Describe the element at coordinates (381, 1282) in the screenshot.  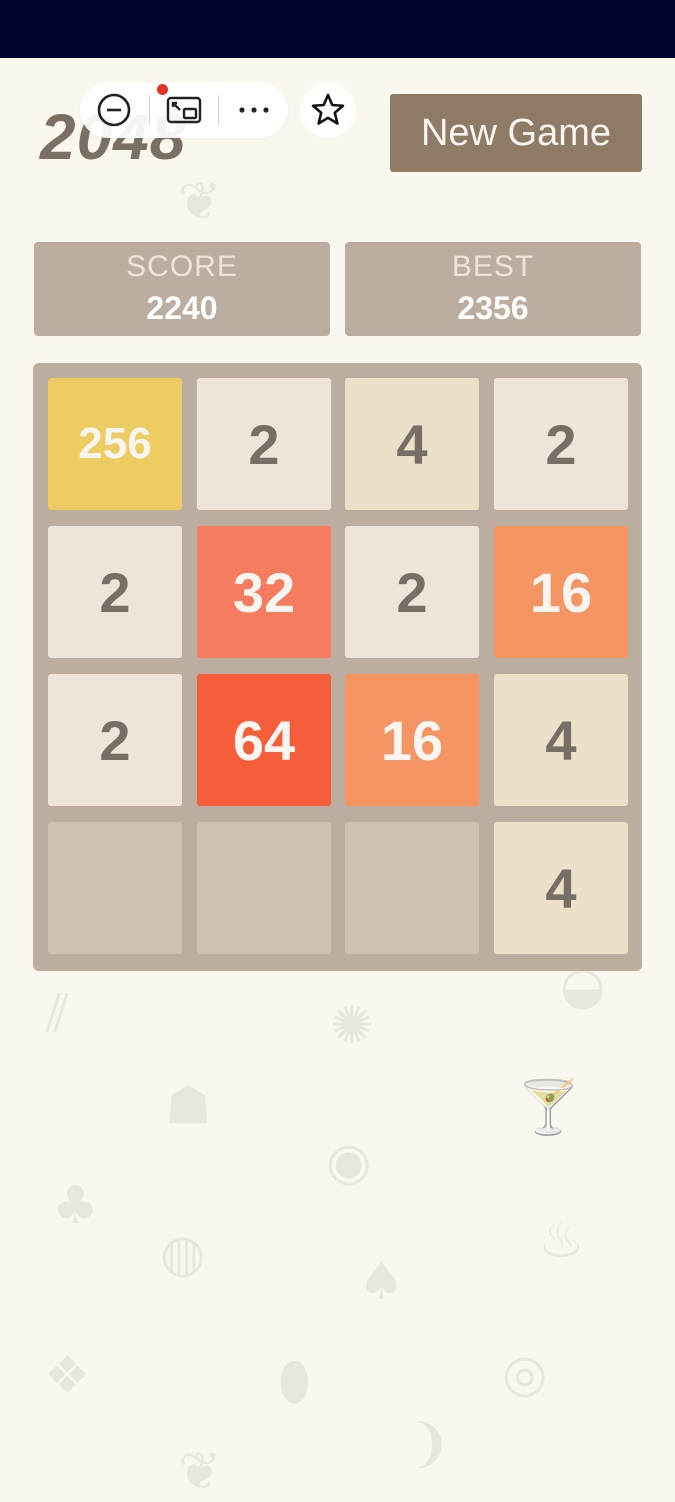
I see `broccoli-icon: ♠` at that location.